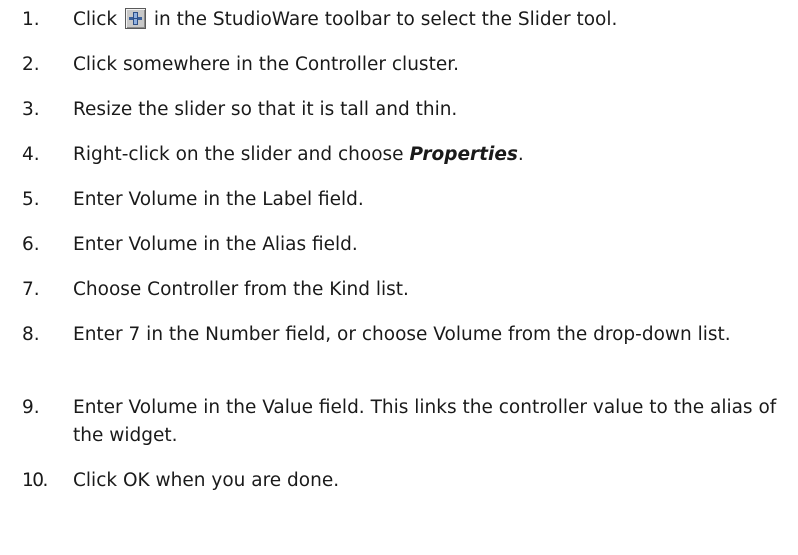 This screenshot has width=798, height=555. I want to click on step-number: 7., so click(31, 289).